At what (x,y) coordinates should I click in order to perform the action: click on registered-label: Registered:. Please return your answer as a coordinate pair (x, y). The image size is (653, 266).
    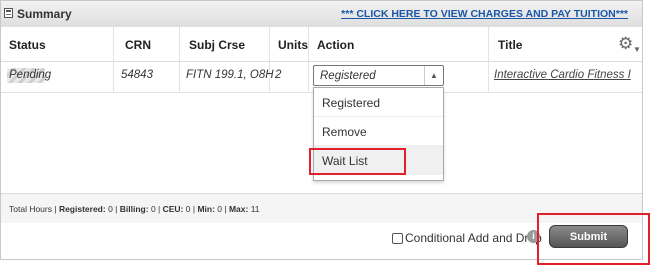
    Looking at the image, I should click on (82, 209).